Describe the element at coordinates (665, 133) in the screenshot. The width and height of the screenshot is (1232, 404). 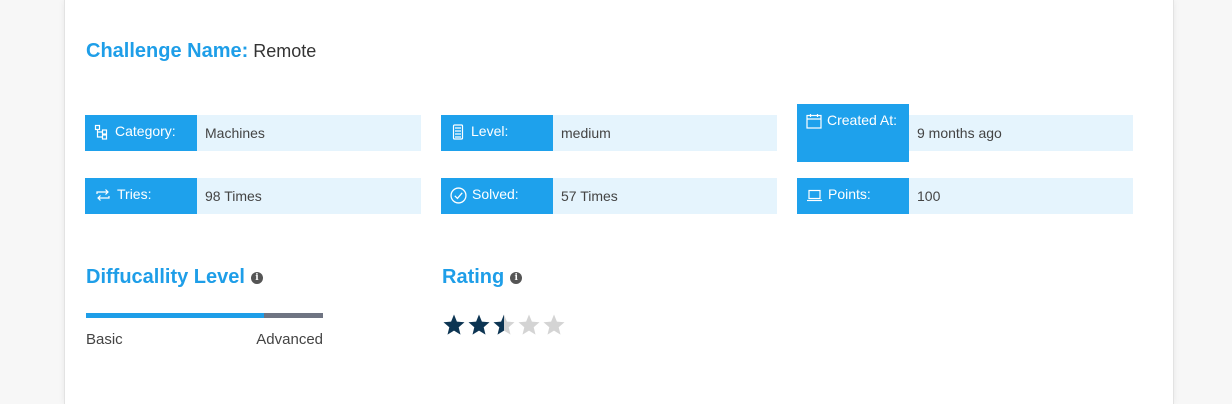
I see `stat-level-value: medium` at that location.